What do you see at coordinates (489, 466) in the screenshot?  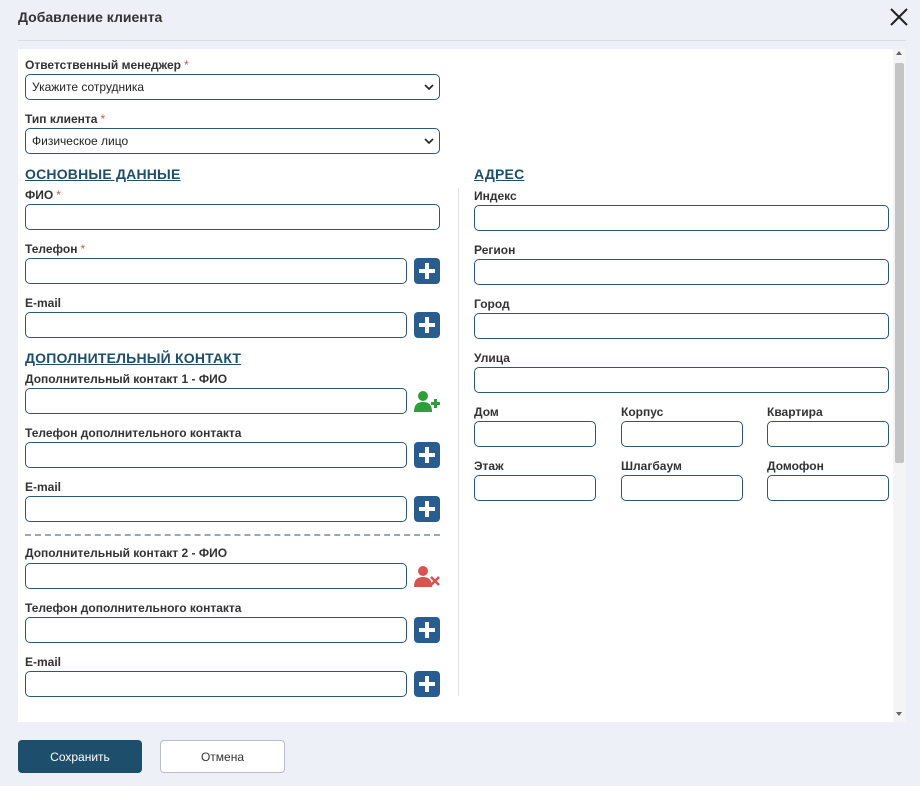 I see `floor-label: Этаж` at bounding box center [489, 466].